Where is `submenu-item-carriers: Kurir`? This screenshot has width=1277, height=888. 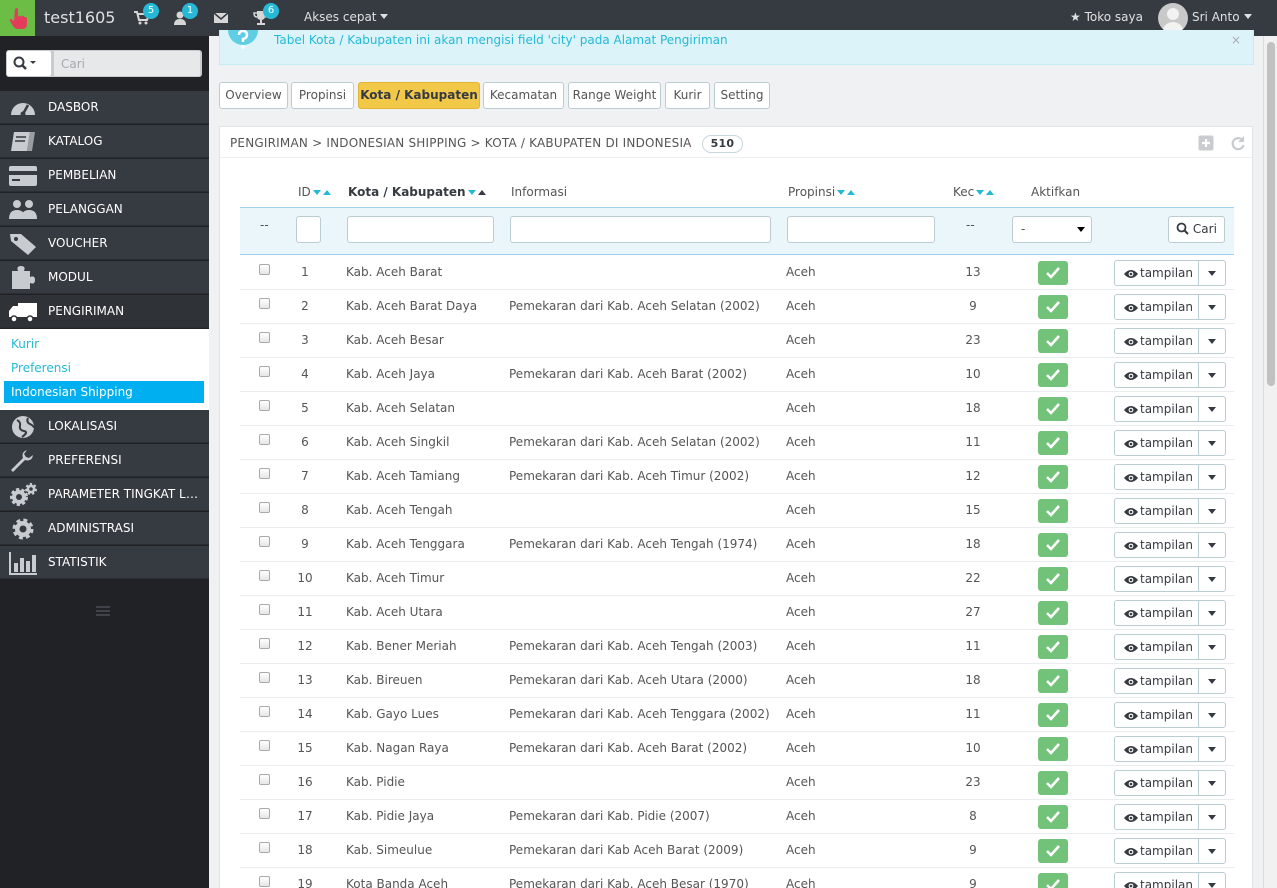 submenu-item-carriers: Kurir is located at coordinates (104, 344).